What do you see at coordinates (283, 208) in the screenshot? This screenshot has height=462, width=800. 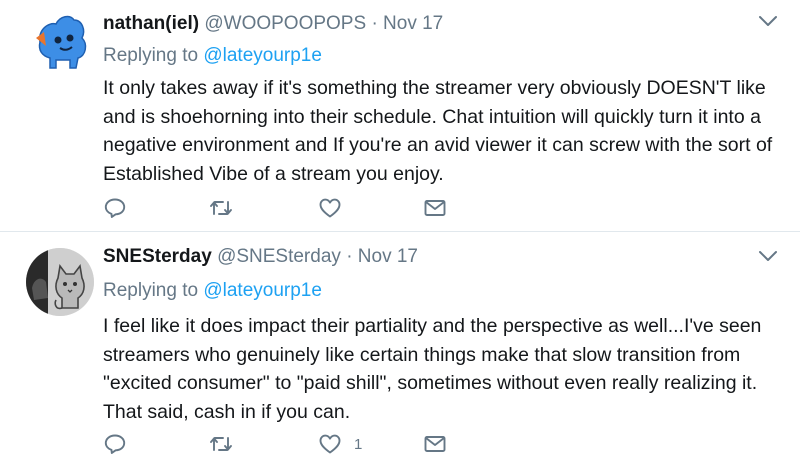 I see `tweet-actions` at bounding box center [283, 208].